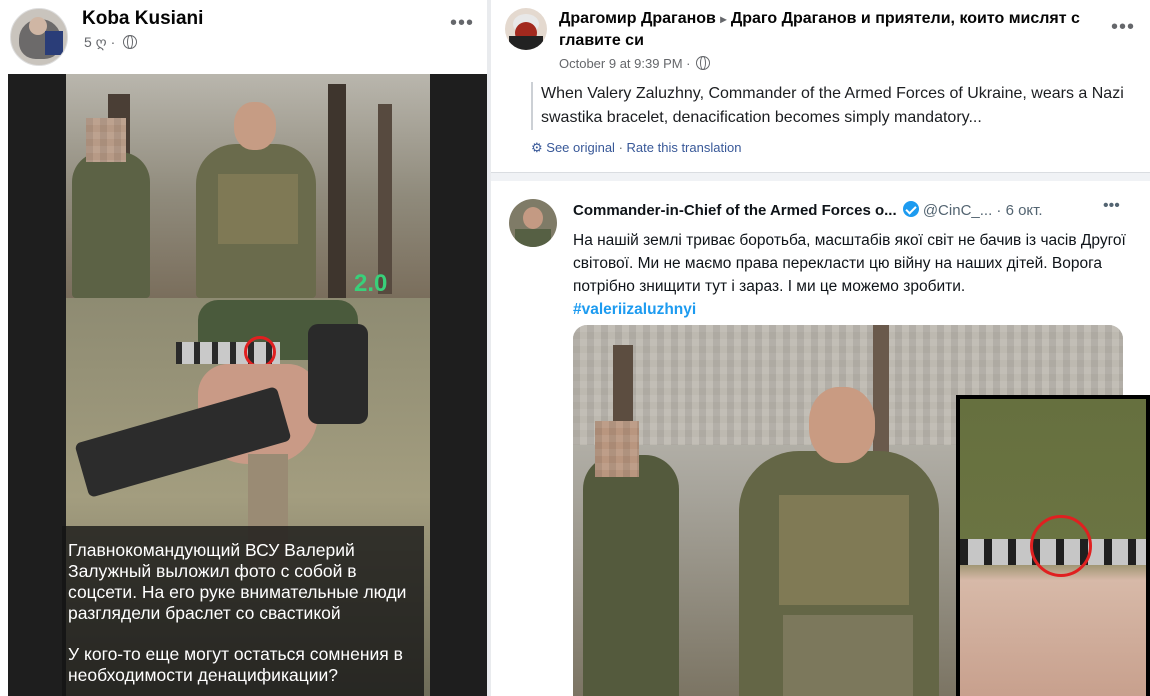  I want to click on translation-links: ⚙ See original · Rate this translation, so click(636, 148).